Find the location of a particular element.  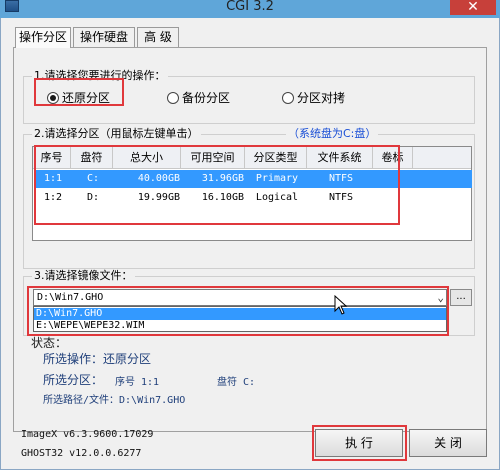

radio-restore-label: 还原分区 is located at coordinates (86, 98).